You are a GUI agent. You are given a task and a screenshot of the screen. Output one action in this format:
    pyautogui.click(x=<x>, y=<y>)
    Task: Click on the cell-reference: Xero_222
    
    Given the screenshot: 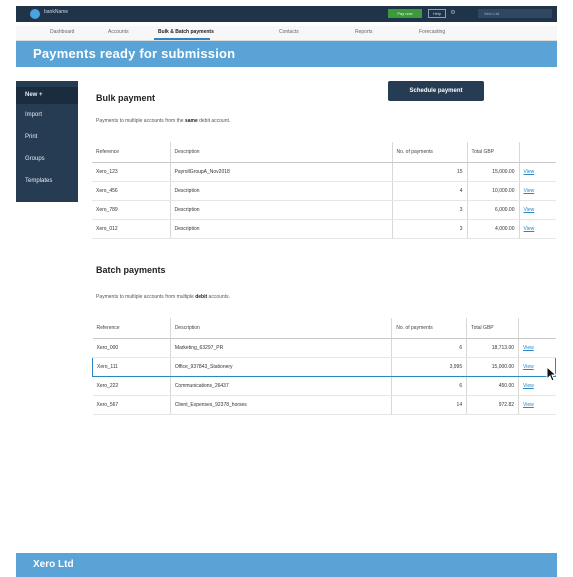 What is the action you would take?
    pyautogui.click(x=131, y=386)
    